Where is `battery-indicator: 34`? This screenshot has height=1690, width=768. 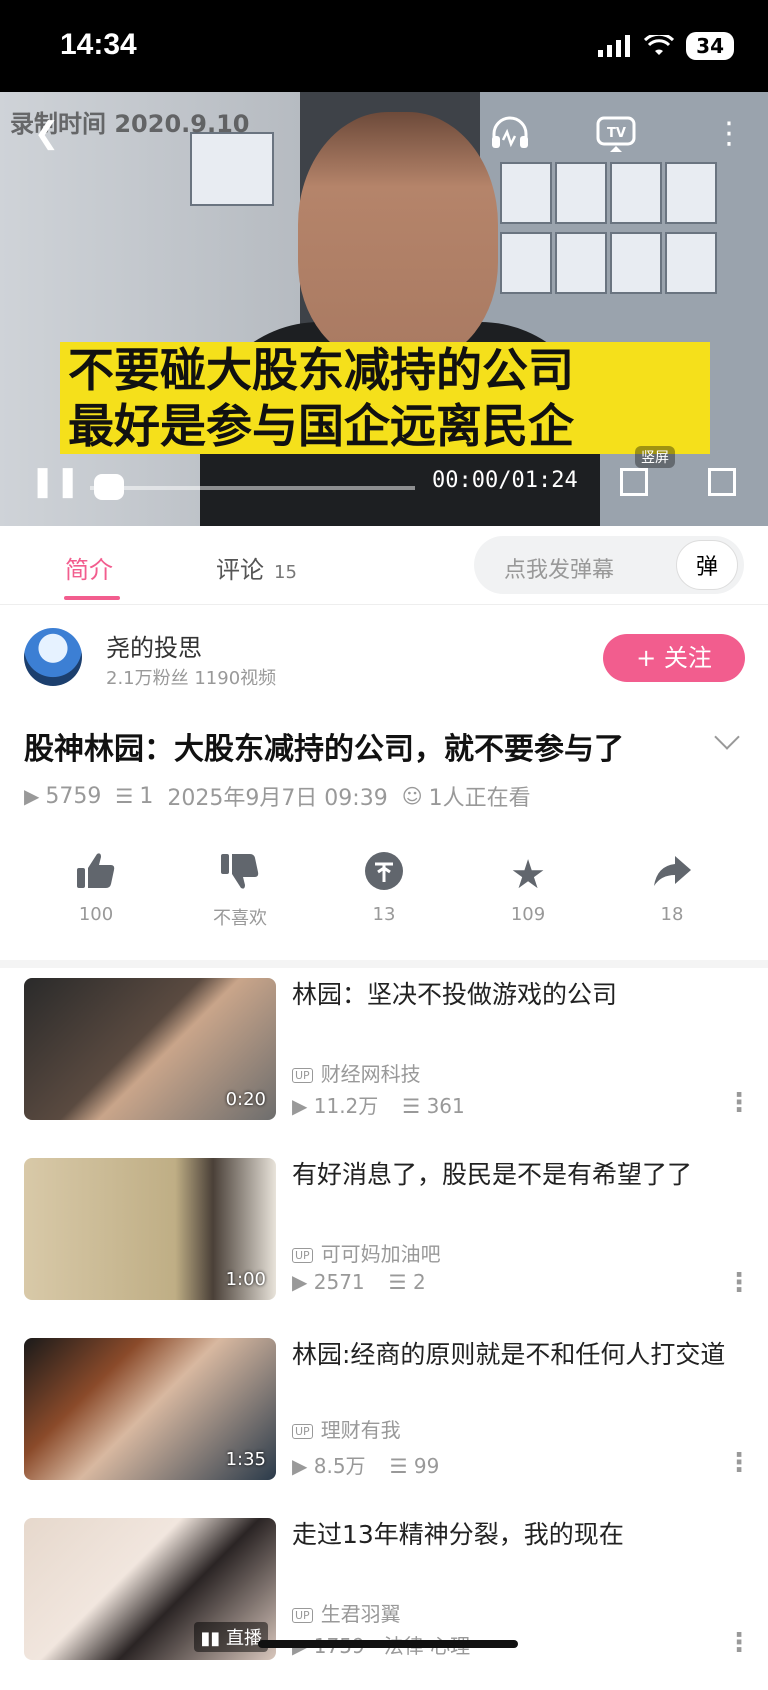
battery-indicator: 34 is located at coordinates (710, 46).